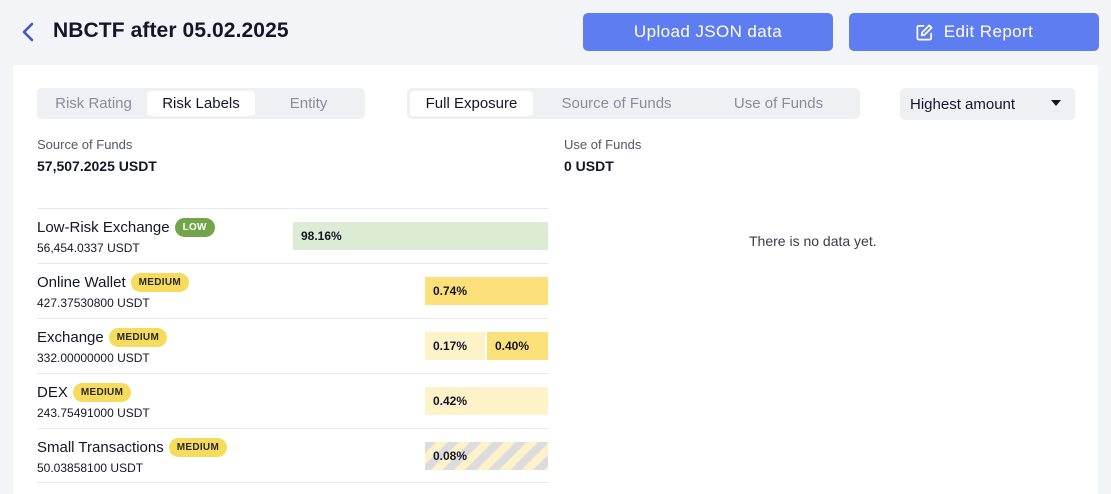 The image size is (1111, 494). I want to click on row-title: Small Transactions MEDIUM, so click(132, 447).